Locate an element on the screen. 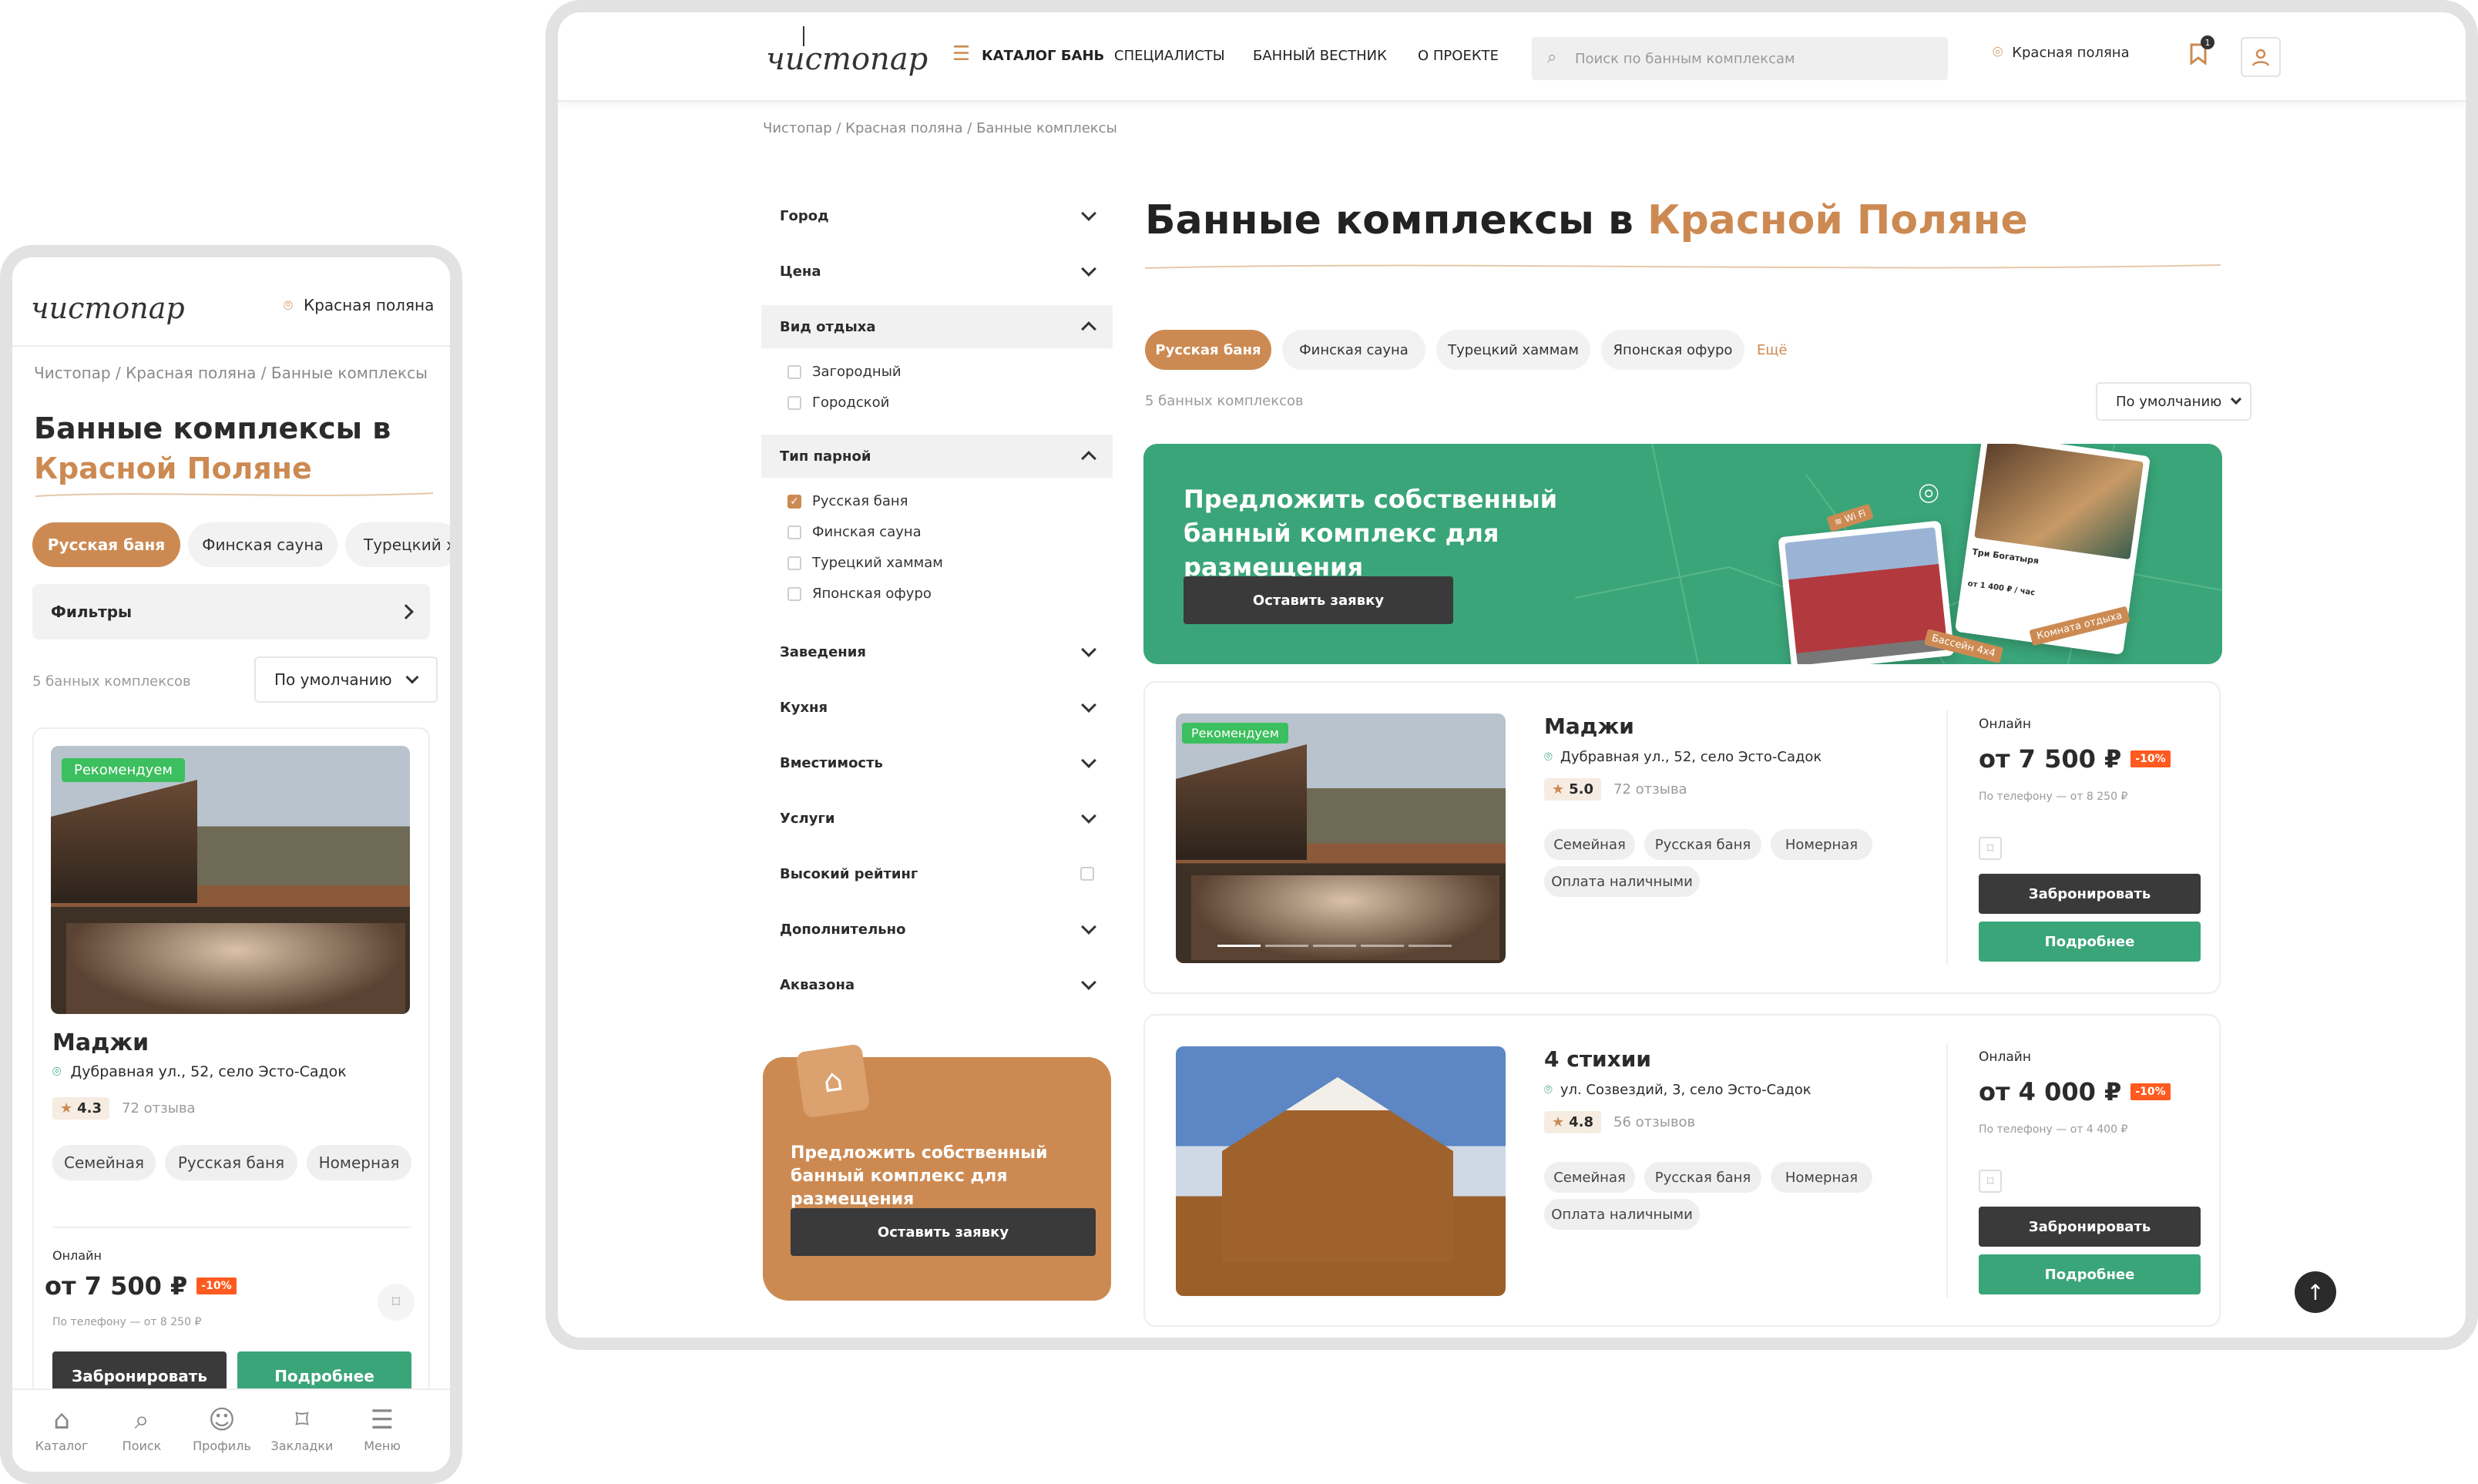 Image resolution: width=2478 pixels, height=1484 pixels. filter-venues: Заведения is located at coordinates (937, 651).